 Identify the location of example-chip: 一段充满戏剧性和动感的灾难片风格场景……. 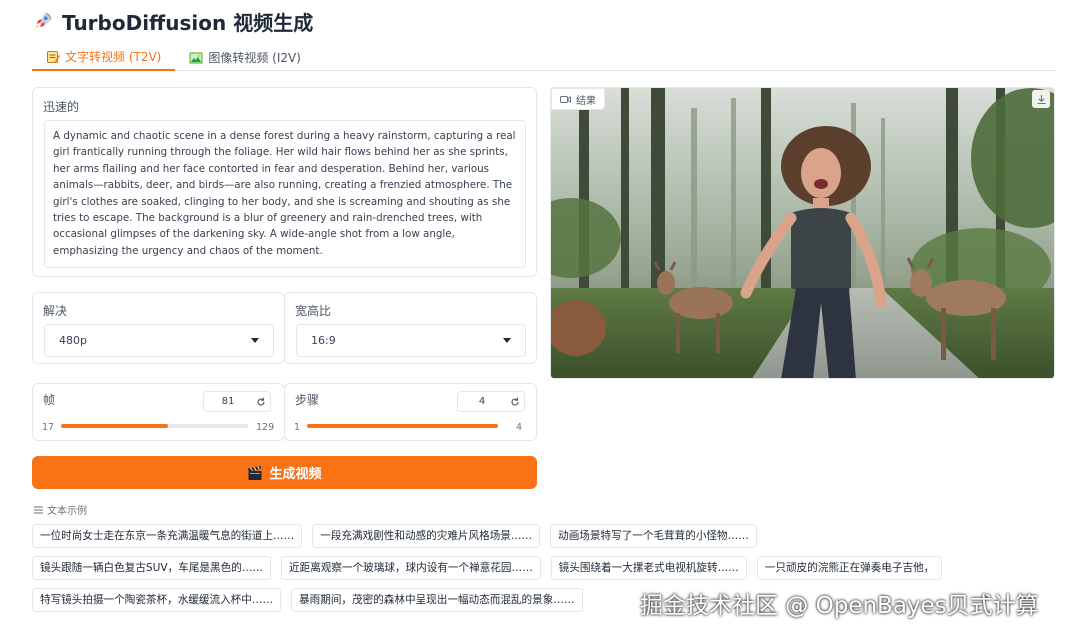
(426, 536).